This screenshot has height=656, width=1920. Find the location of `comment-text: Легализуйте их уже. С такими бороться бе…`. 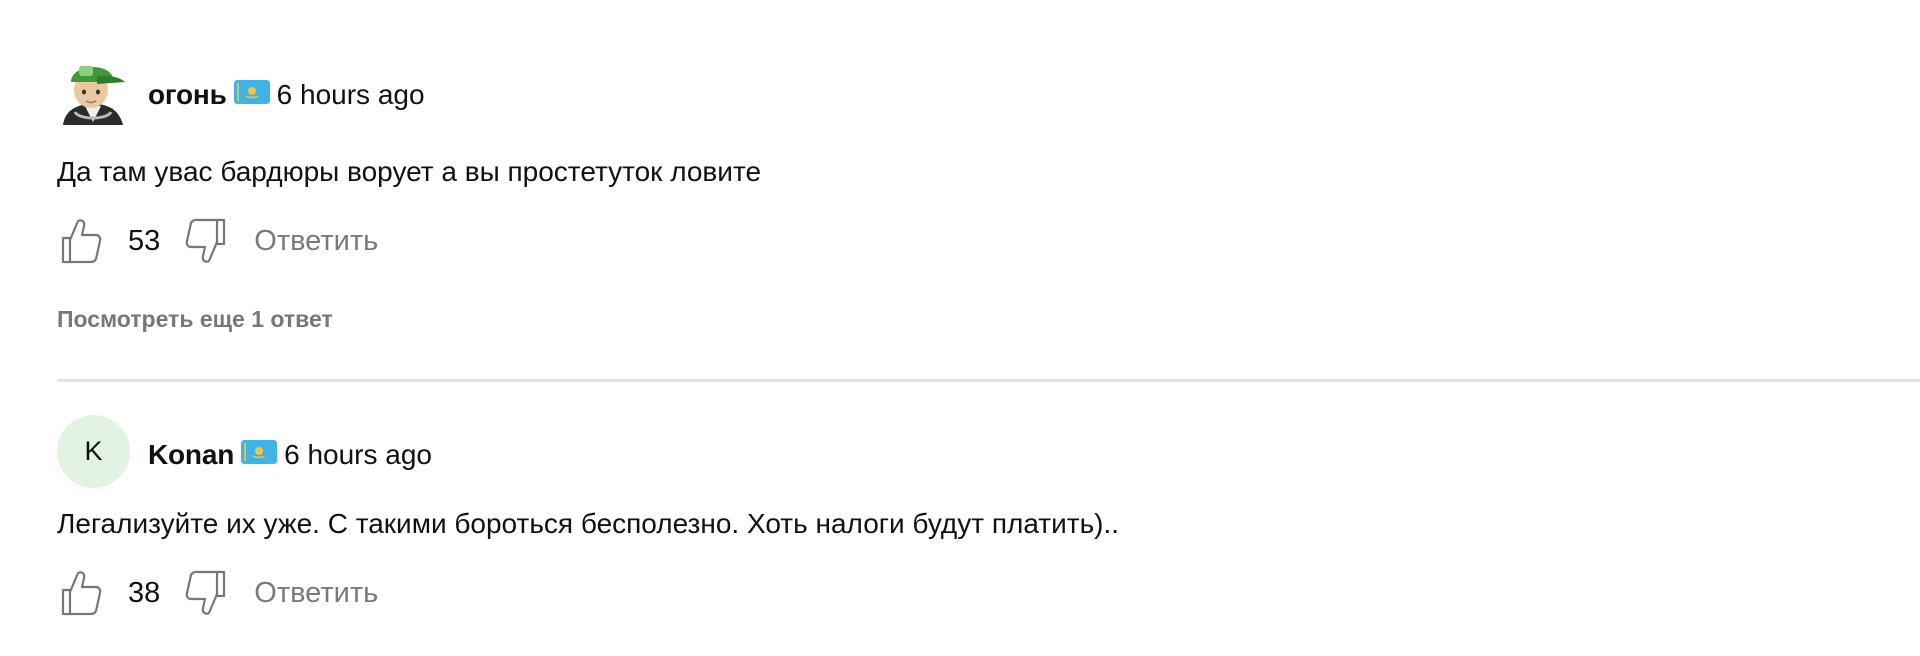

comment-text: Легализуйте их уже. С такими бороться бе… is located at coordinates (588, 523).